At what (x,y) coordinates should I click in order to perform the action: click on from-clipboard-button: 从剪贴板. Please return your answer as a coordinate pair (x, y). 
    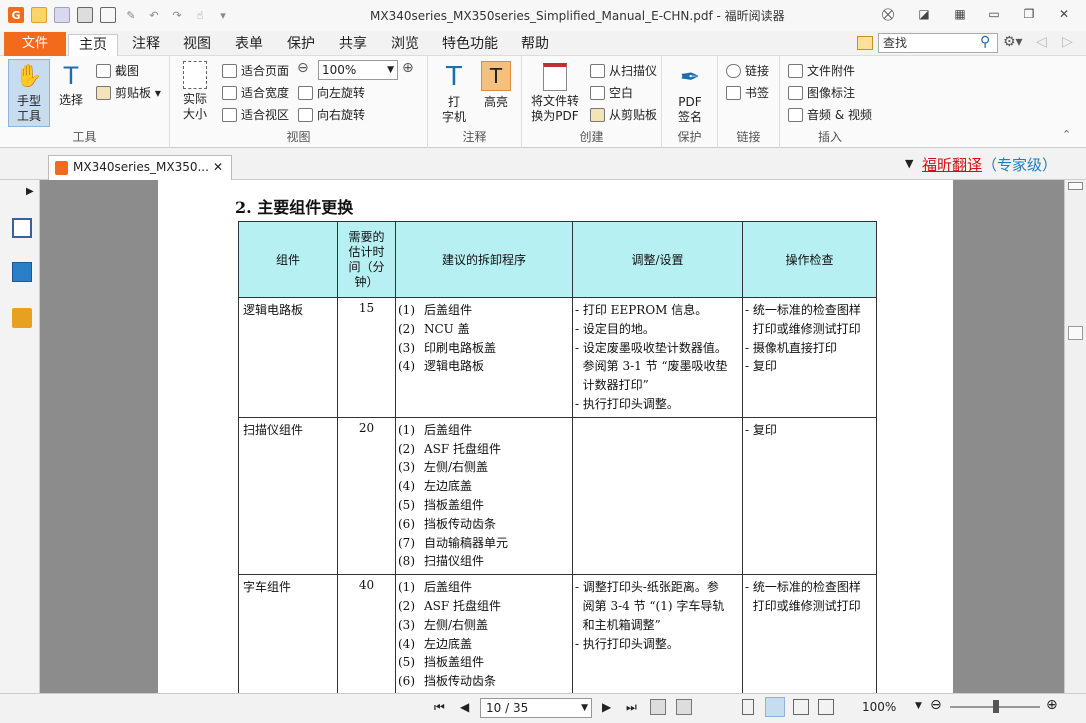
    Looking at the image, I should click on (623, 114).